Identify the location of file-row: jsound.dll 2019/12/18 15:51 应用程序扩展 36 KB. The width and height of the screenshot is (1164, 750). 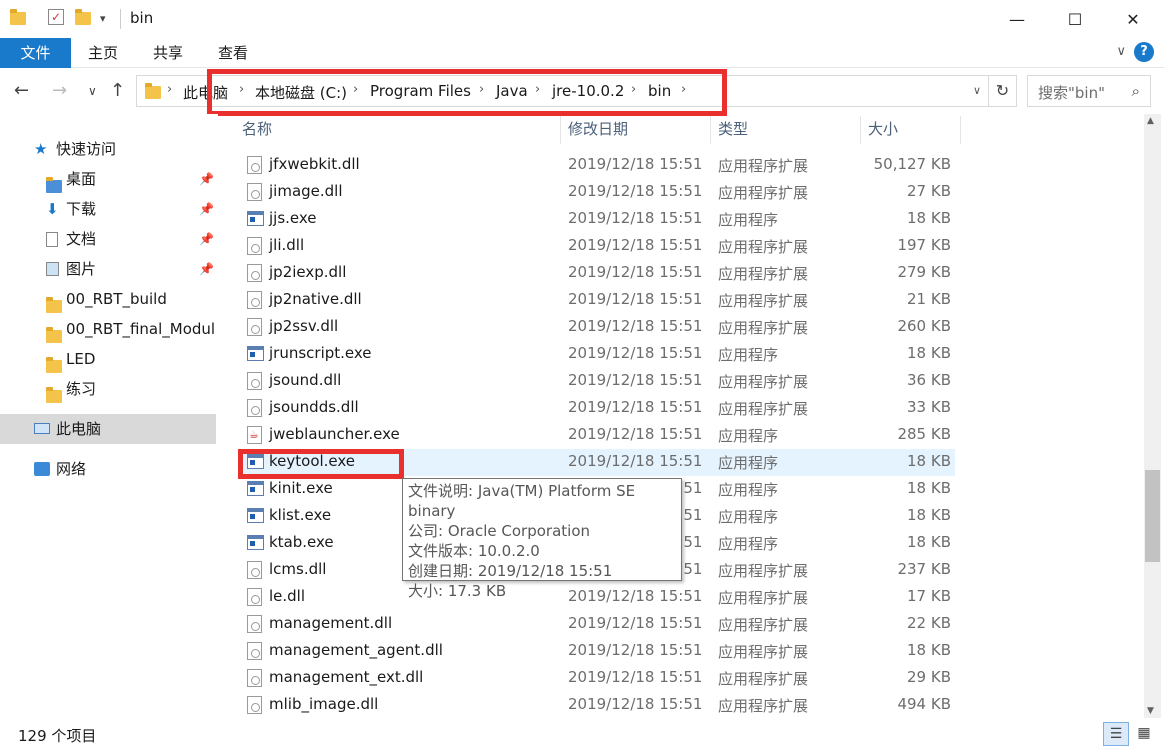
(597, 381).